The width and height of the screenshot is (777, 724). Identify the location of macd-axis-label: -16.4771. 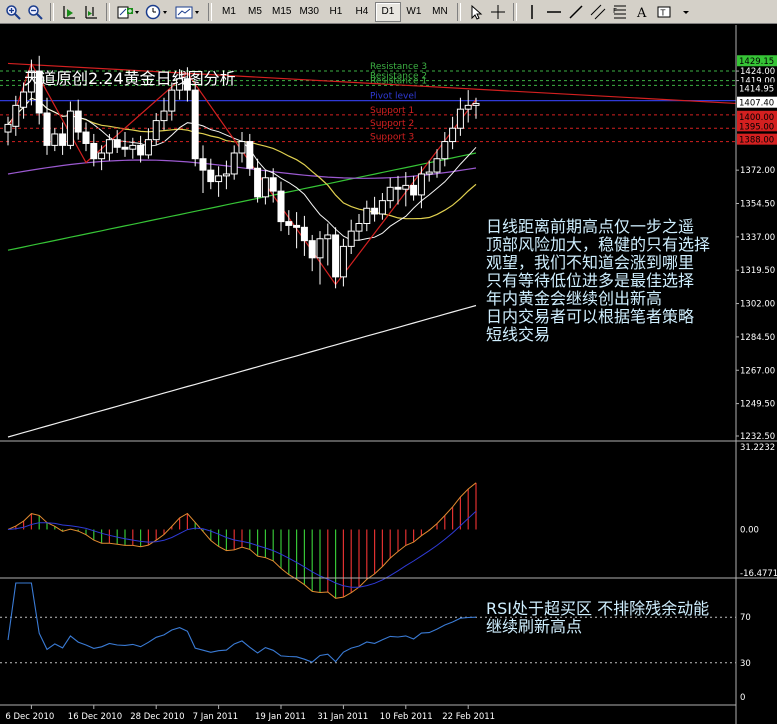
(758, 574).